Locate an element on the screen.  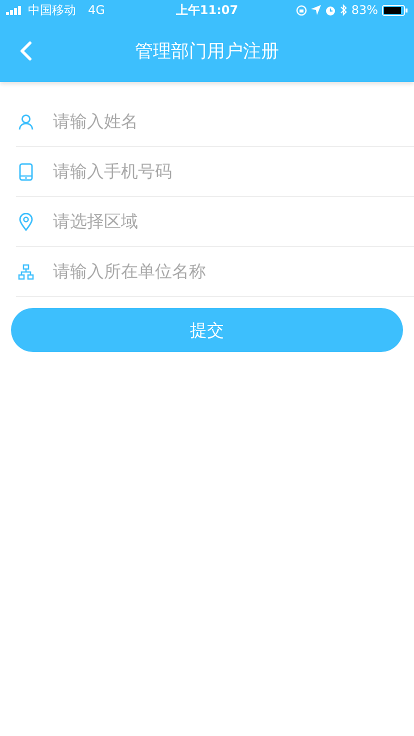
carrier-name: 中国移动 is located at coordinates (52, 10).